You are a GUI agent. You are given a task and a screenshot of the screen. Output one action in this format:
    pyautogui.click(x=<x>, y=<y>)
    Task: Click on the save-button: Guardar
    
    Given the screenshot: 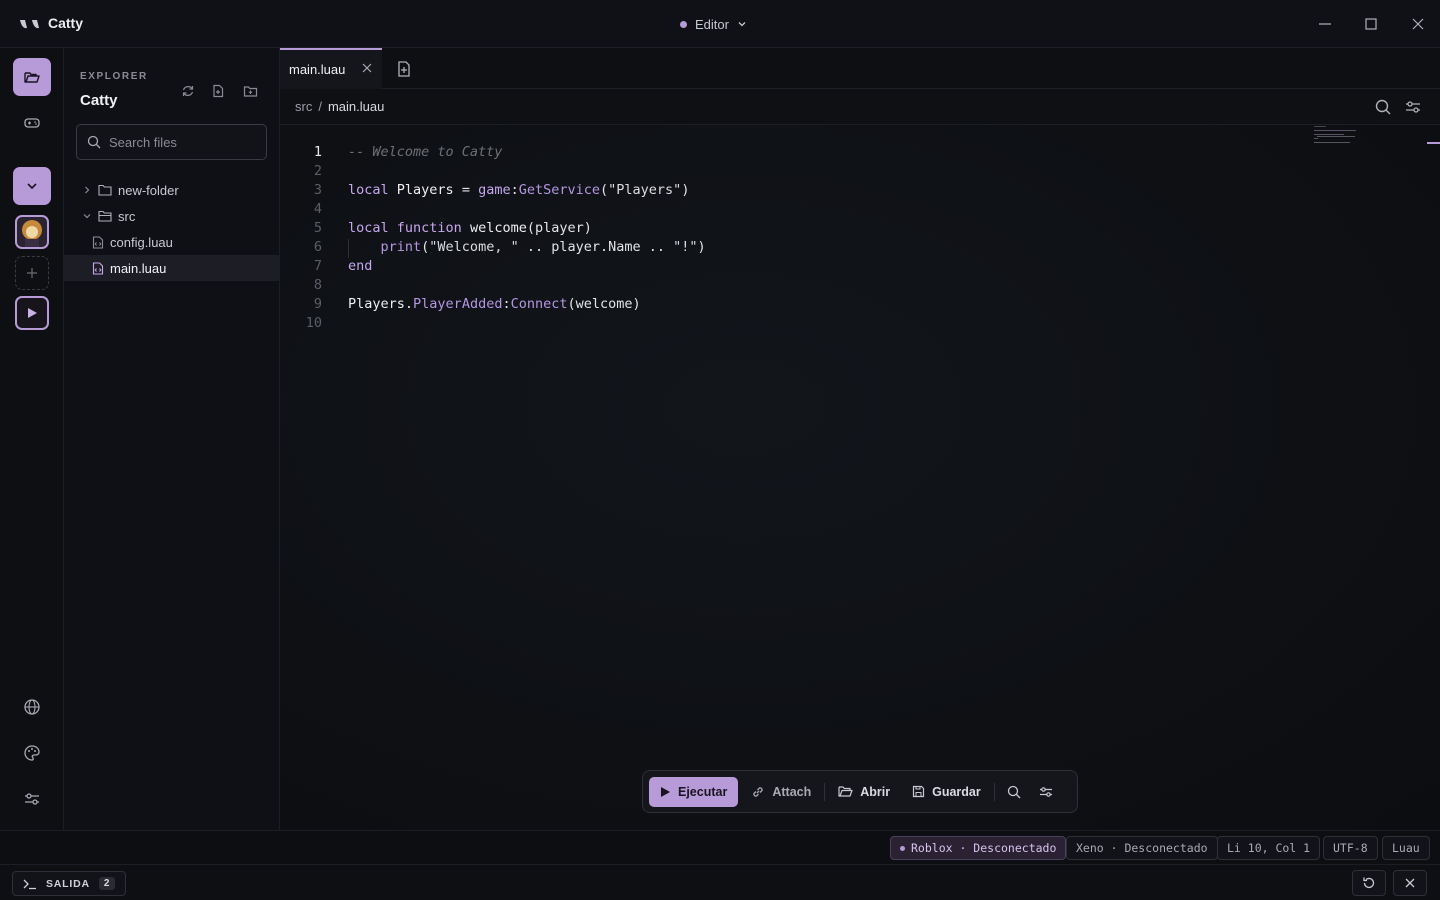 What is the action you would take?
    pyautogui.click(x=946, y=792)
    